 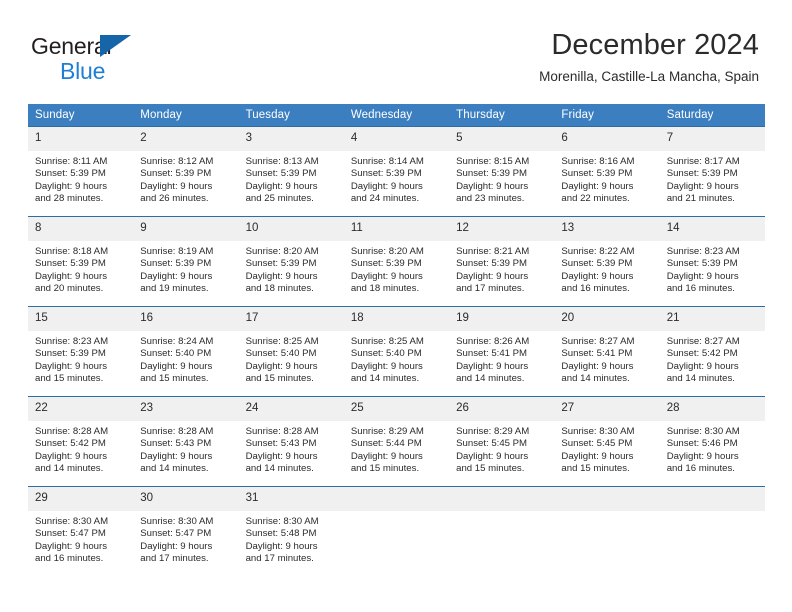 I want to click on daylight-text-line2: and 16 minutes., so click(x=700, y=289).